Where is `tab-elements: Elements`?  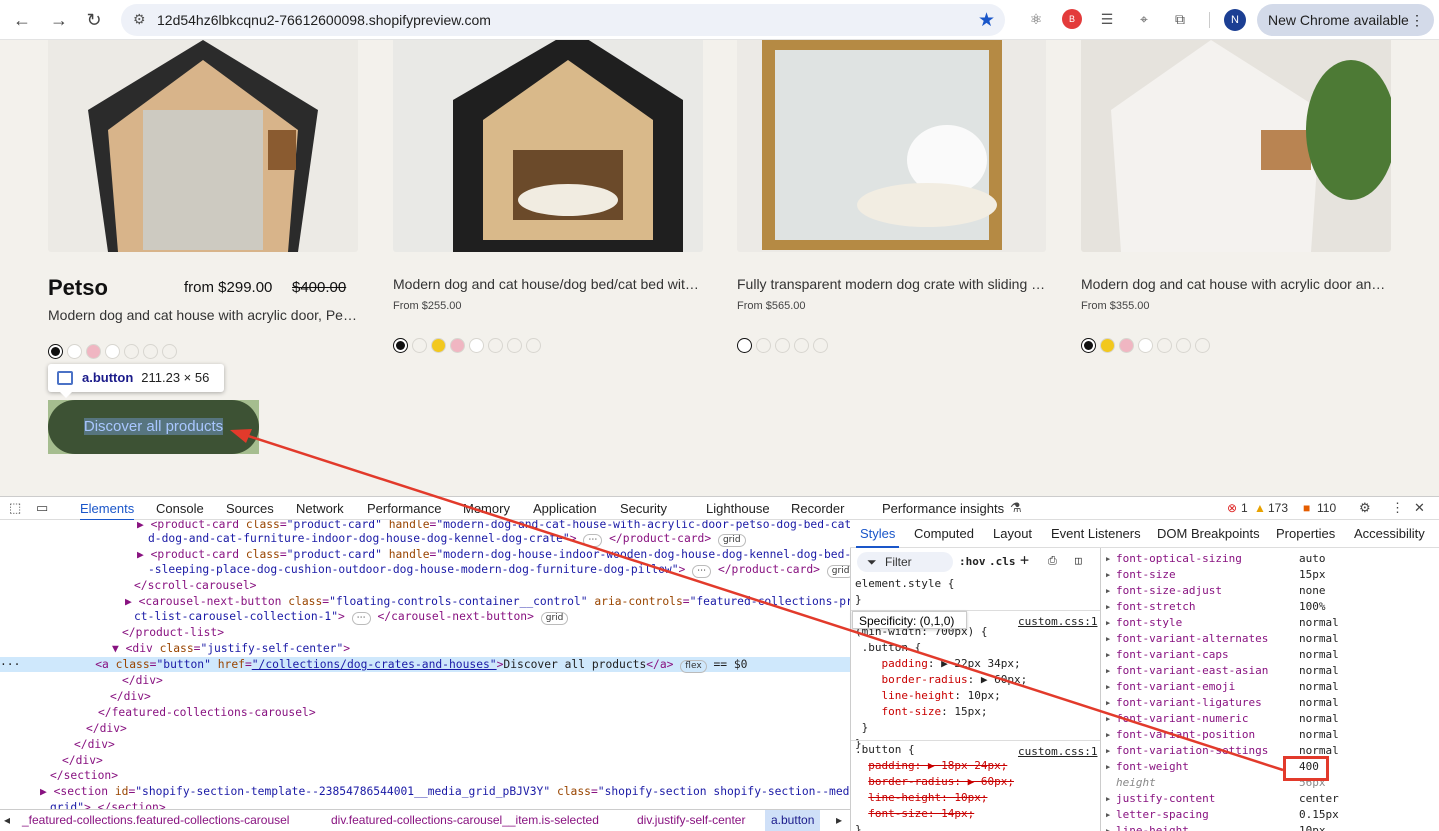
tab-elements: Elements is located at coordinates (107, 509).